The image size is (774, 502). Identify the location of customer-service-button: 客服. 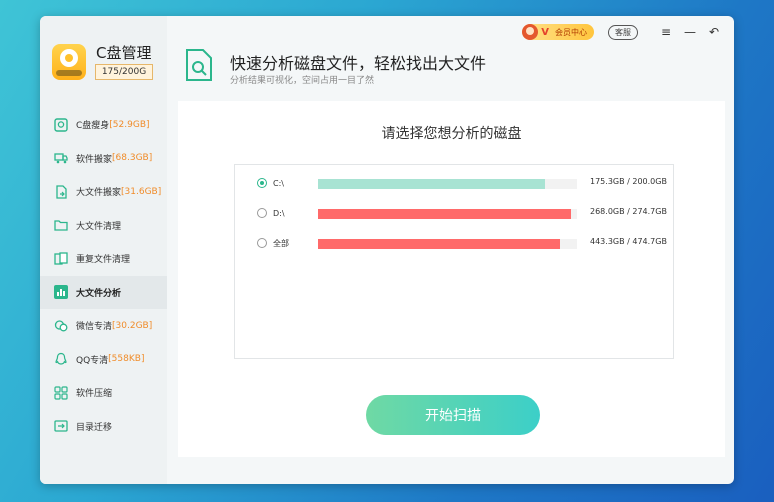
(623, 32).